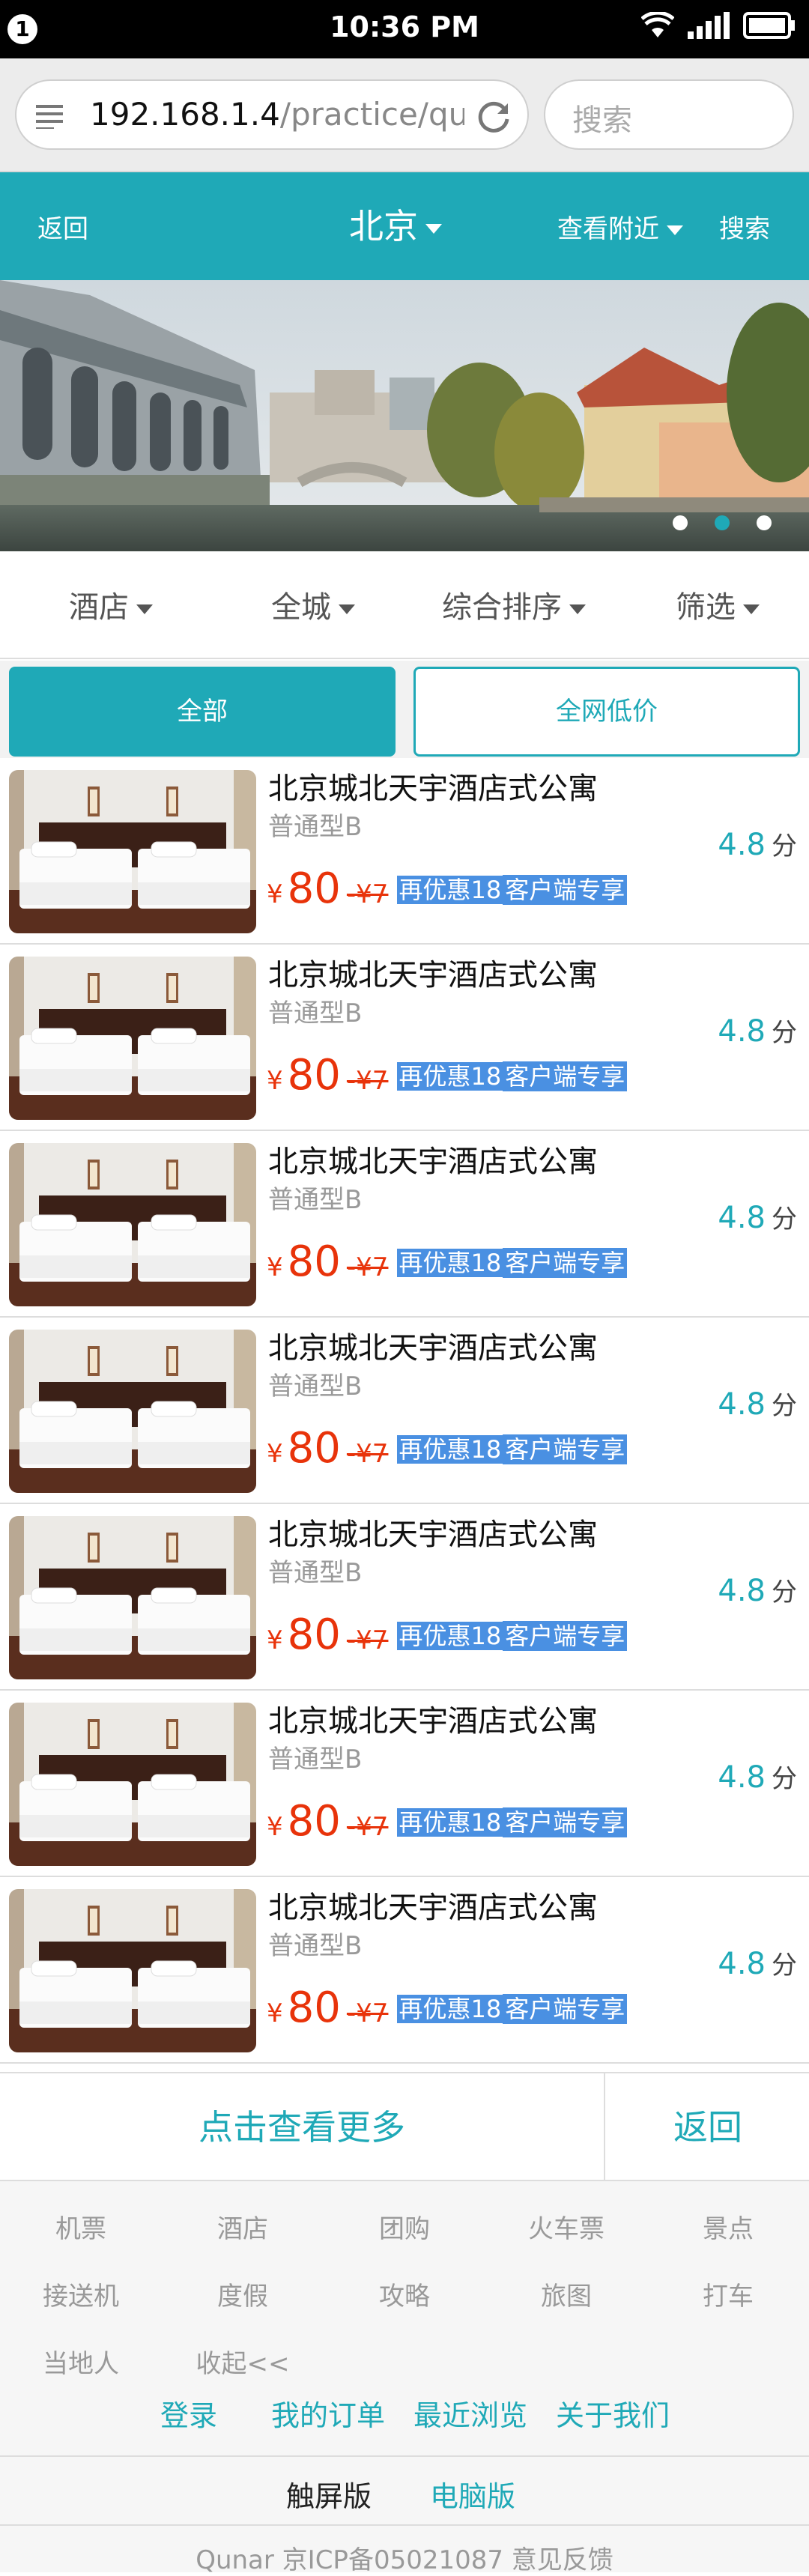 This screenshot has height=2576, width=809. Describe the element at coordinates (708, 2127) in the screenshot. I see `return-button: 返回` at that location.